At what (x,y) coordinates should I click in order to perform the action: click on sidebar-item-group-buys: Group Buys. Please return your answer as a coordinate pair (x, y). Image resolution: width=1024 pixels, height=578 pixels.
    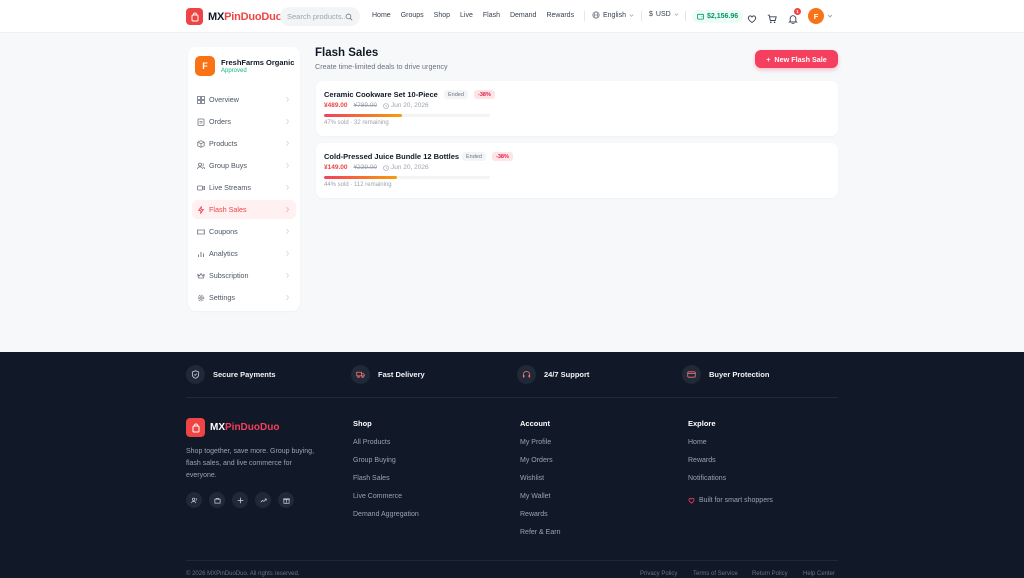
    Looking at the image, I should click on (244, 165).